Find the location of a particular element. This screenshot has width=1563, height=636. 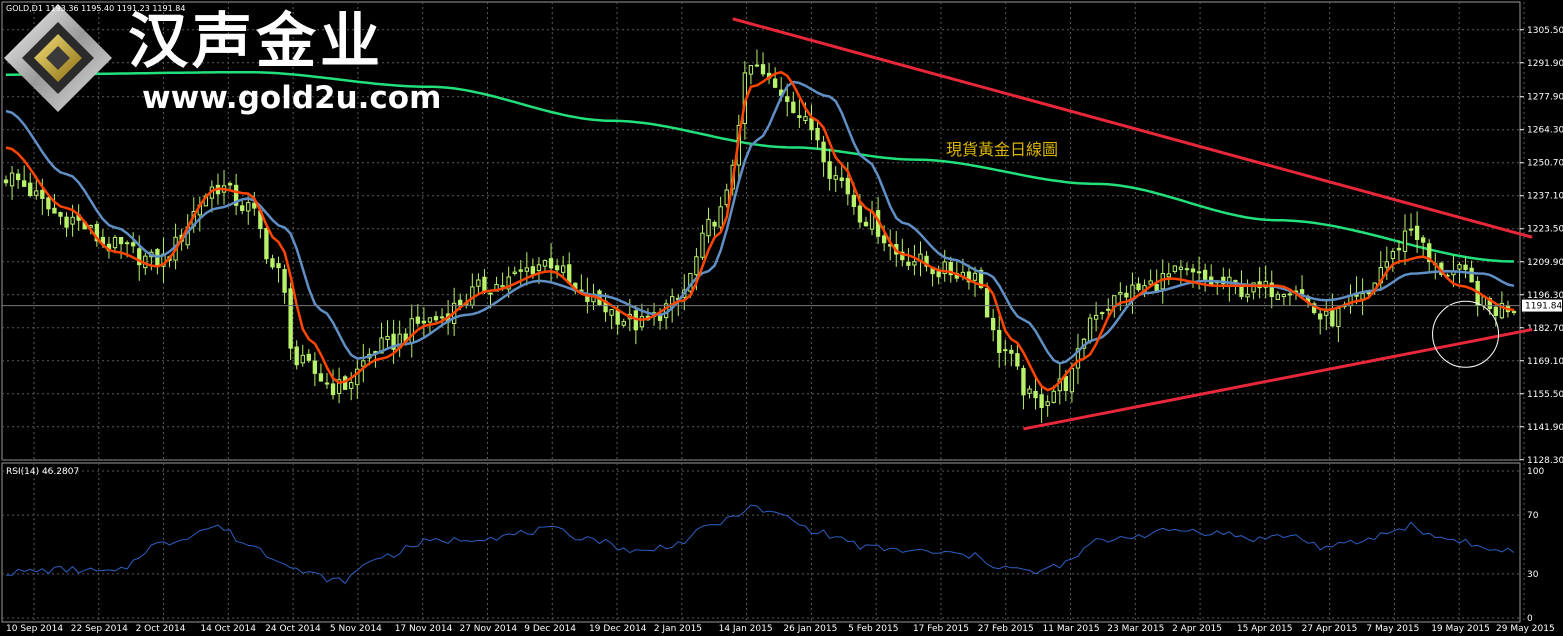

rsi-tick-label: 30 is located at coordinates (1533, 575).